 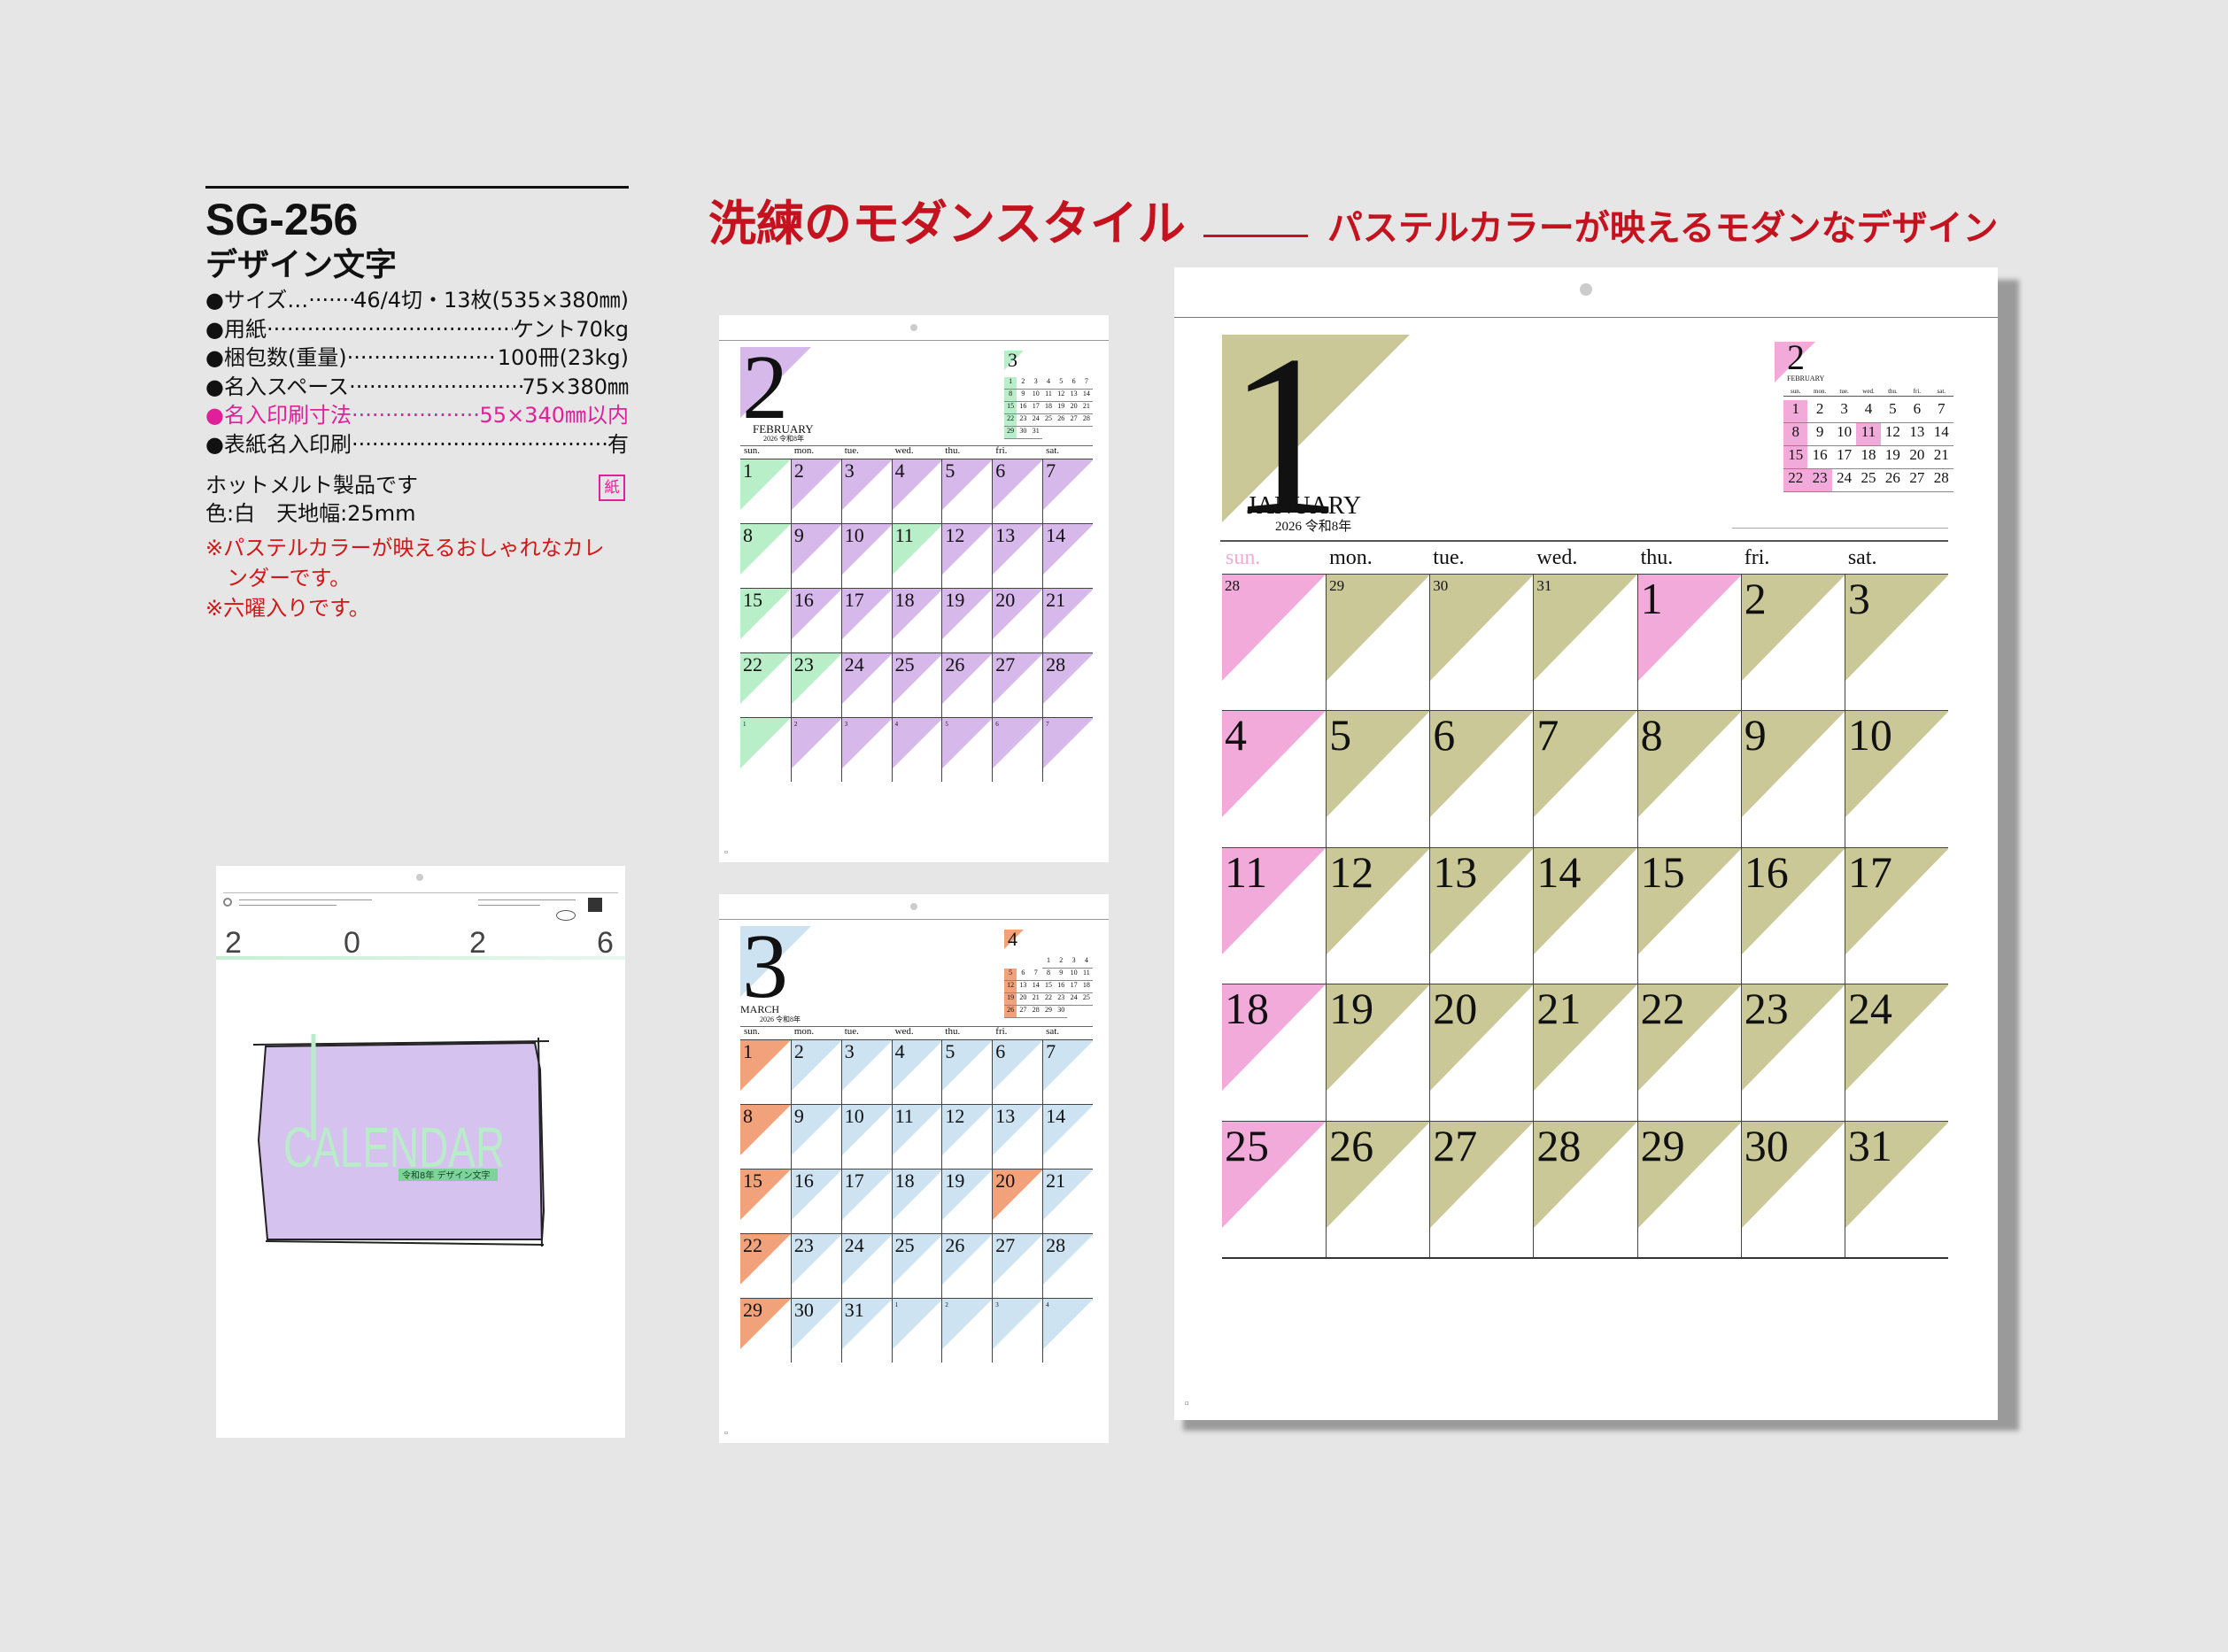 I want to click on day-cell: 1, so click(x=765, y=1071).